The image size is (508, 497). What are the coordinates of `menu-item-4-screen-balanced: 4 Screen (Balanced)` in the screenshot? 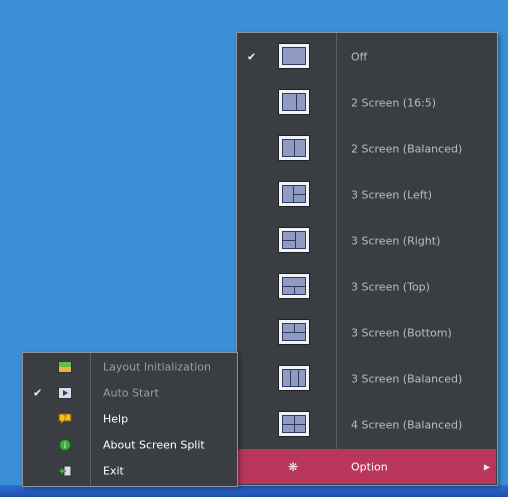 It's located at (367, 425).